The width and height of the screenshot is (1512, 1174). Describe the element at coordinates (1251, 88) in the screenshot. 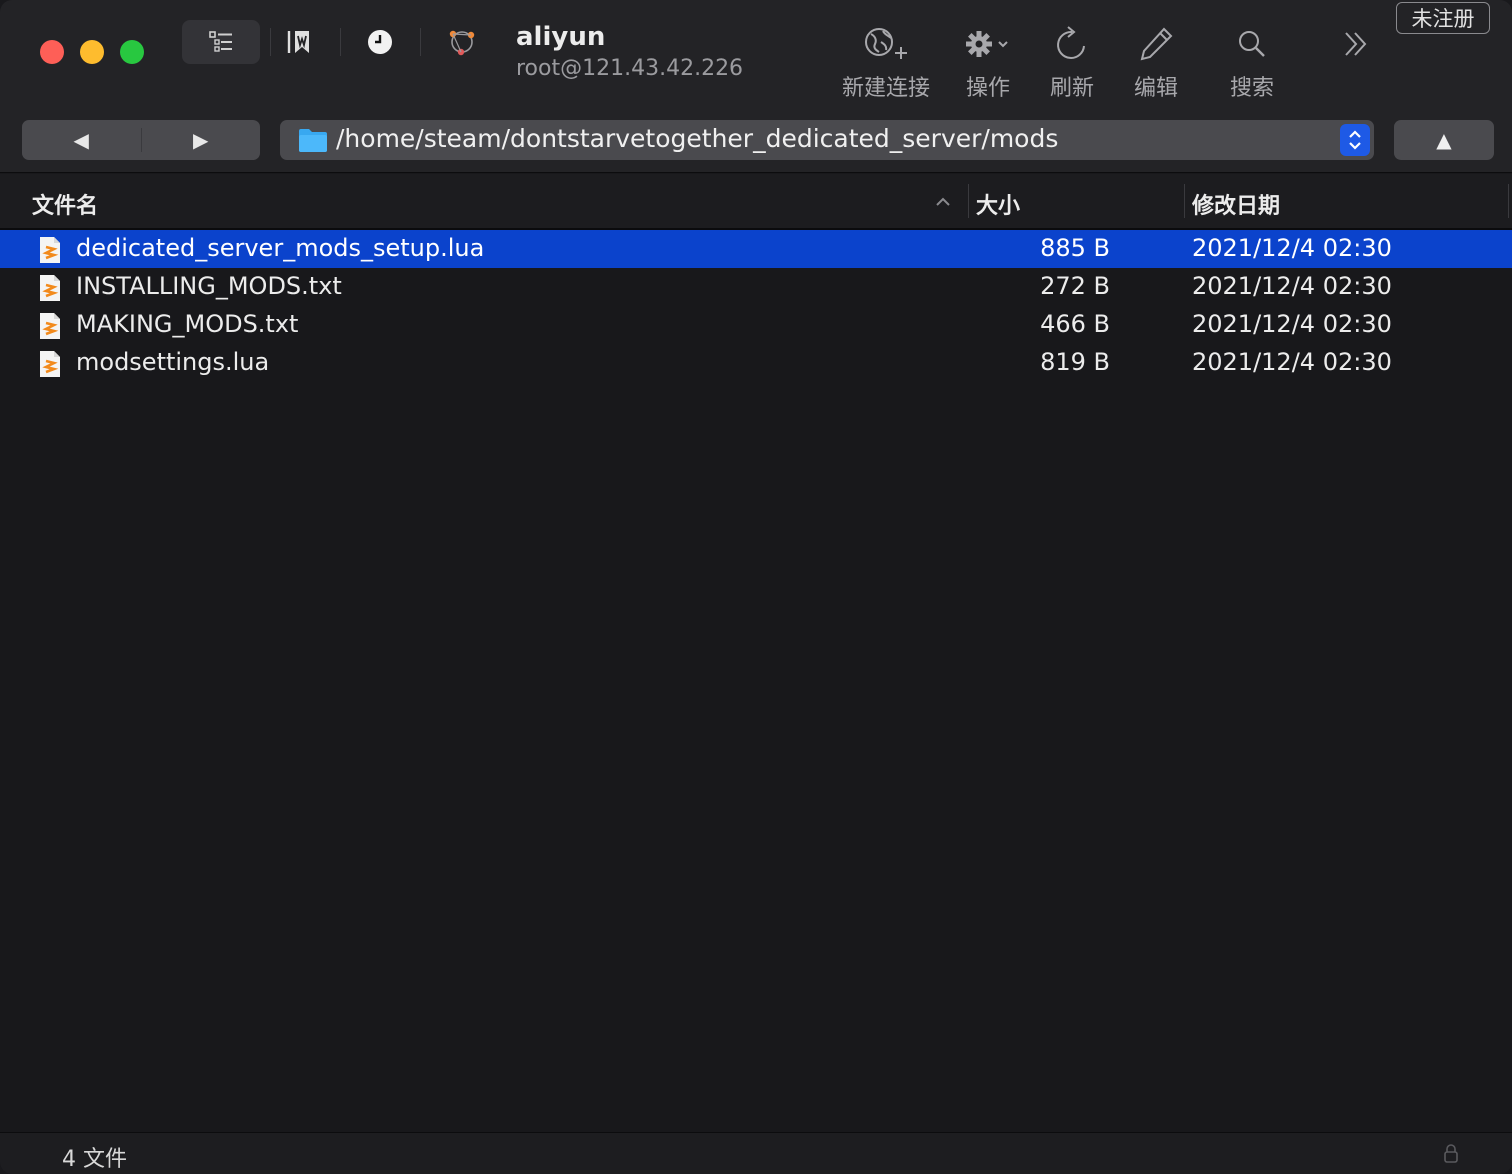

I see `search-label: 搜索` at that location.